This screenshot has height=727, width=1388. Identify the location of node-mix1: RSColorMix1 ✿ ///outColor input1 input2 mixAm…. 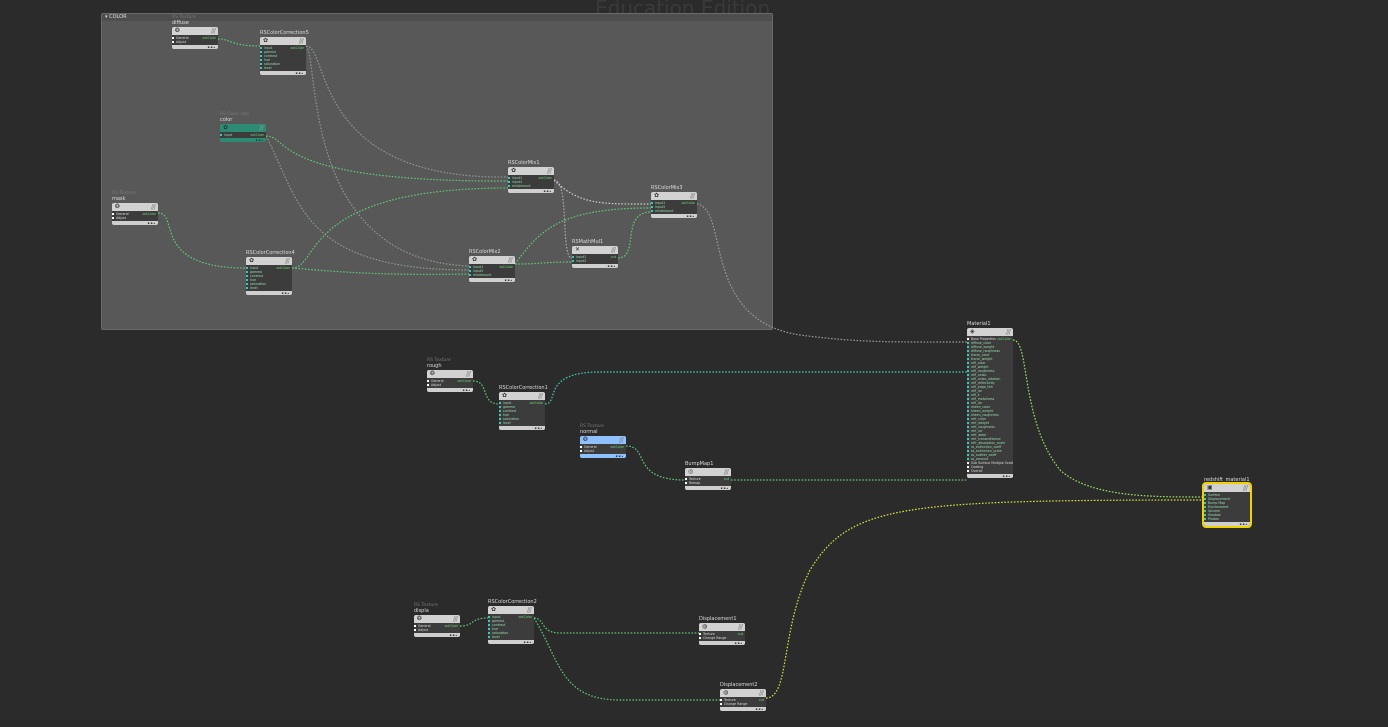
(531, 176).